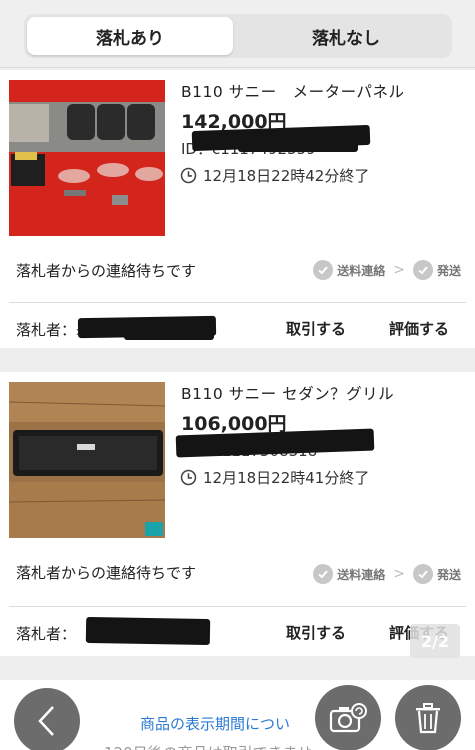 The height and width of the screenshot is (750, 475). Describe the element at coordinates (286, 176) in the screenshot. I see `end-time: 12月18日22時42分終了` at that location.